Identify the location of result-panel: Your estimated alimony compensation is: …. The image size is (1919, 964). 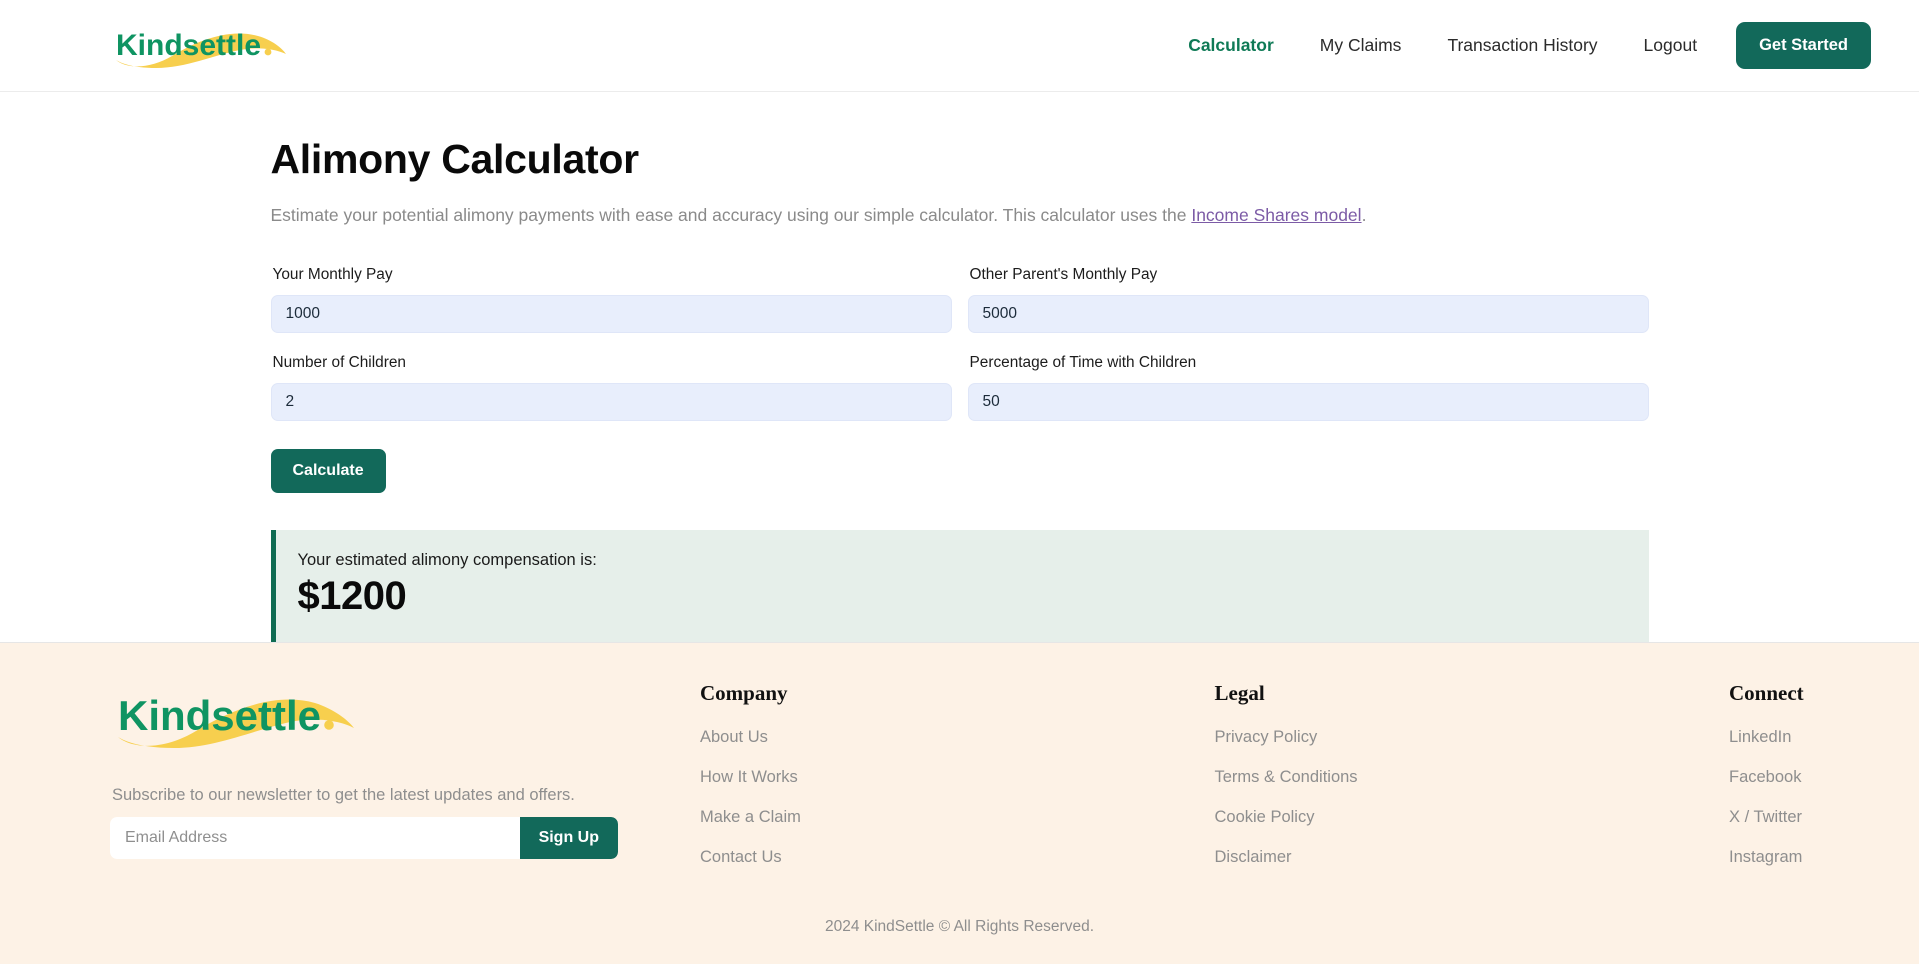
(959, 586).